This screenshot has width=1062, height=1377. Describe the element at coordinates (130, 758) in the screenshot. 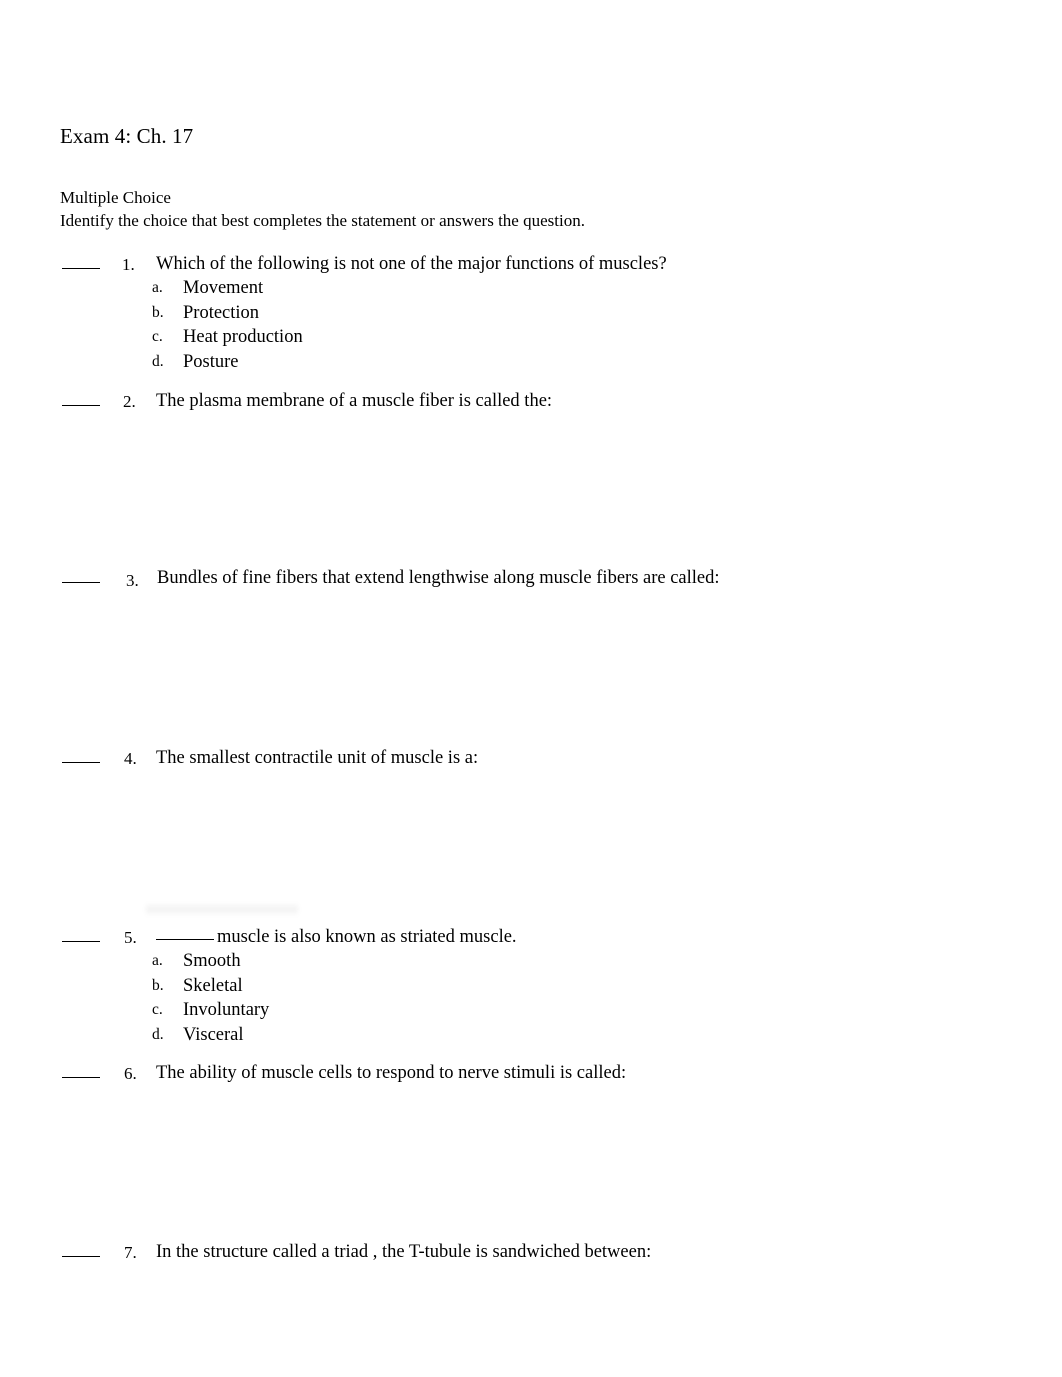

I see `question-number: 4.` at that location.